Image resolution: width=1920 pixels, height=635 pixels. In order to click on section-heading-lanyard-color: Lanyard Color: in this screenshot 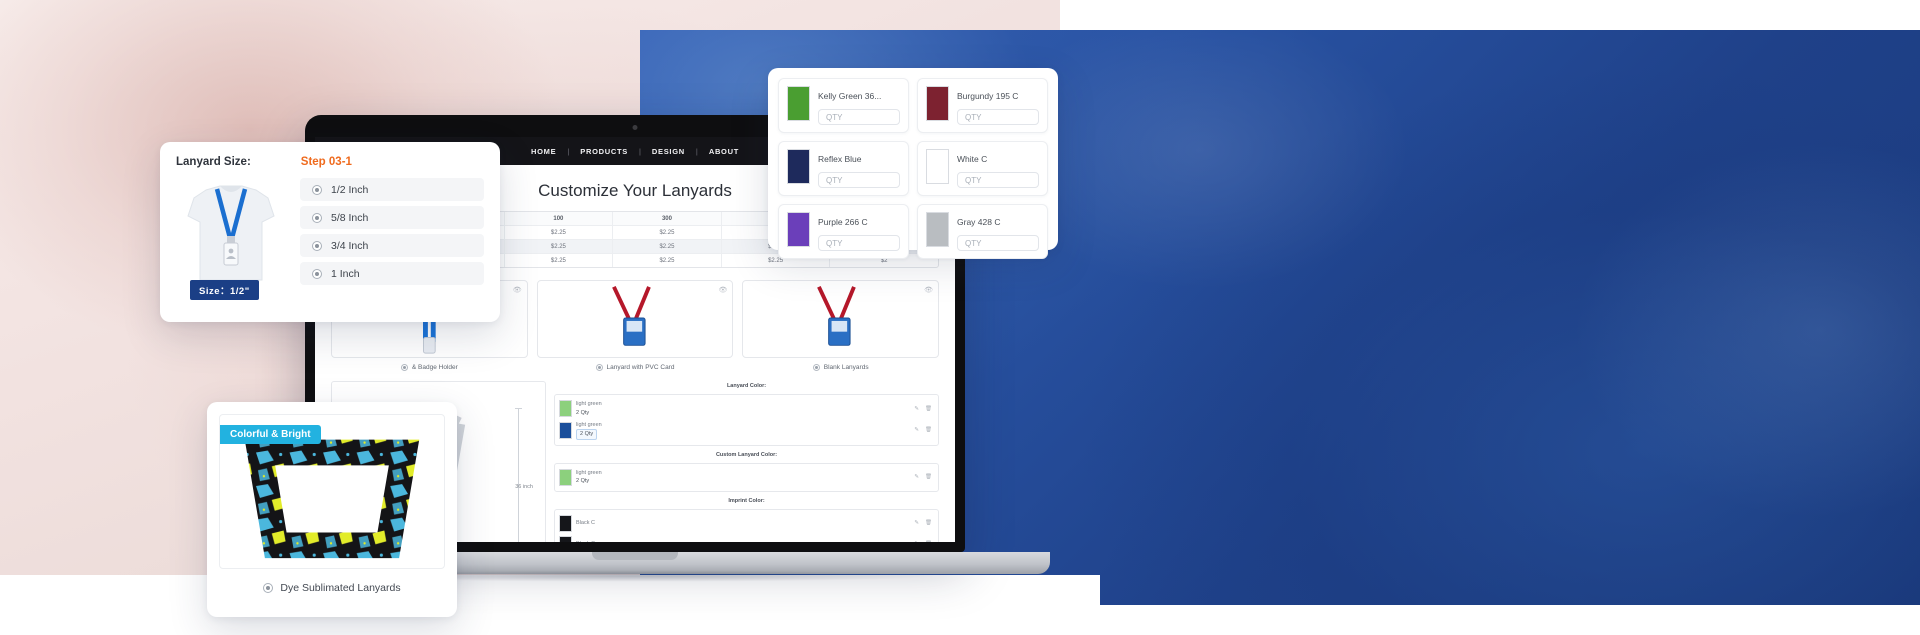, I will do `click(746, 386)`.